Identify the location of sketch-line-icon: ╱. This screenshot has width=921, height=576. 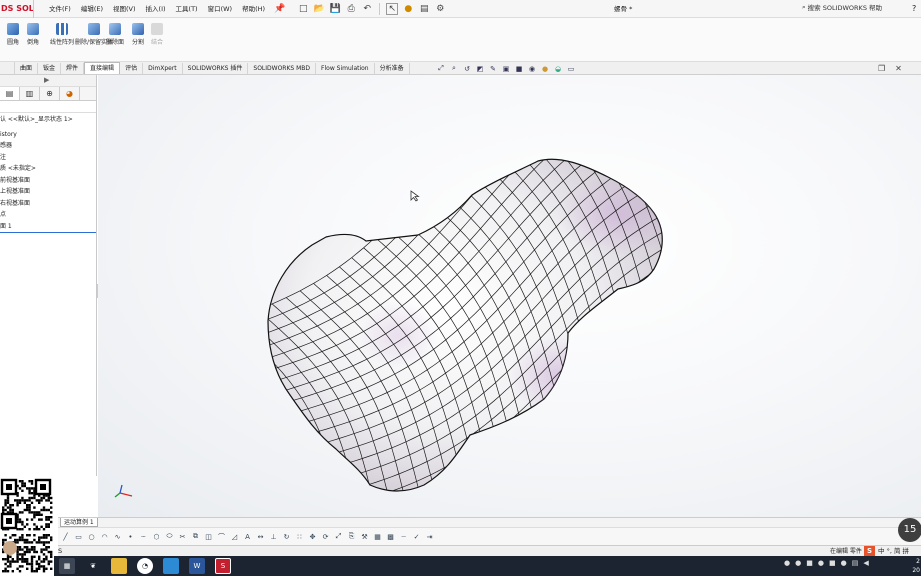
(65, 536).